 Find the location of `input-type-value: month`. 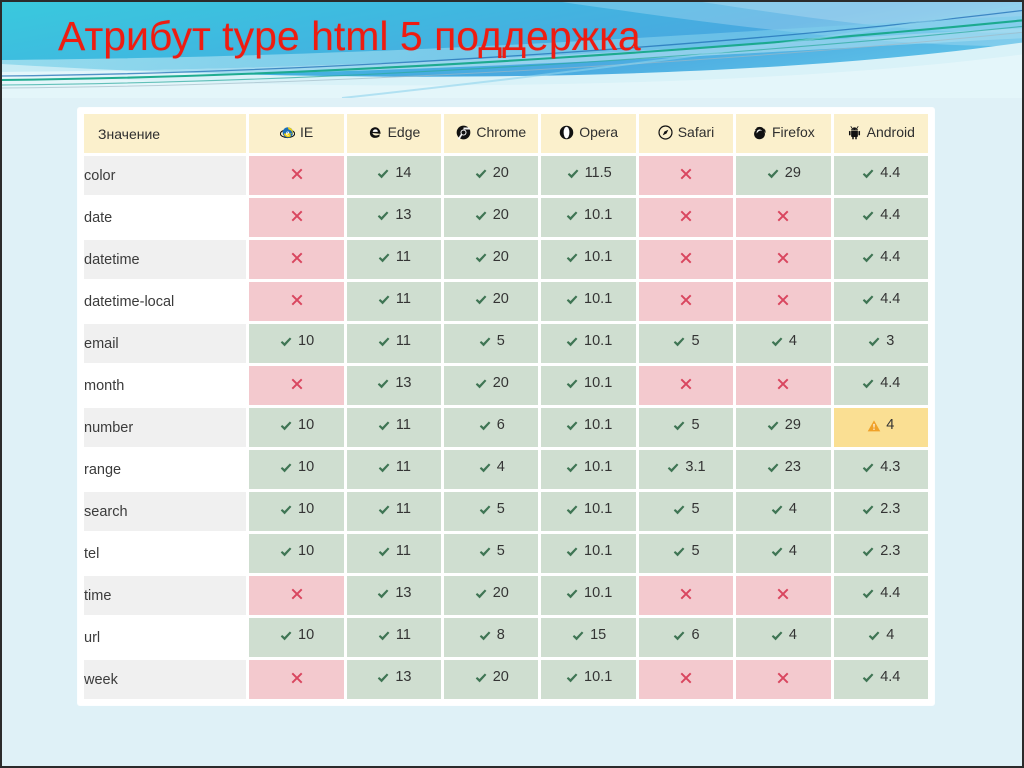

input-type-value: month is located at coordinates (165, 385).